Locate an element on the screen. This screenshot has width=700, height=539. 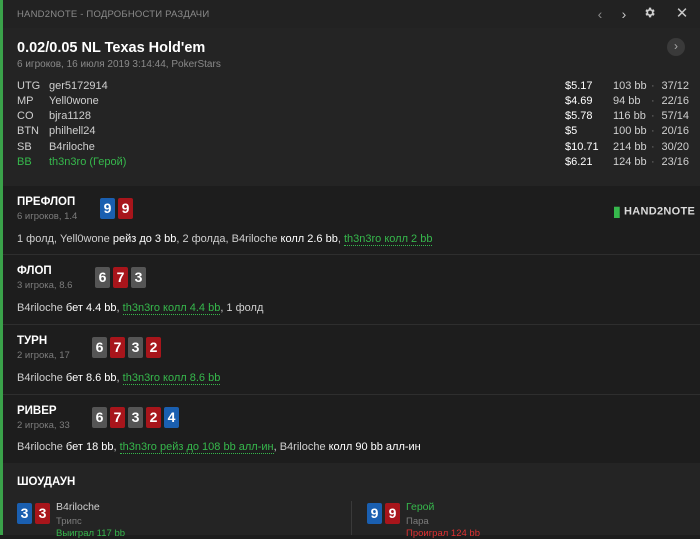
showdown-player-hero: 99 Герой Пара Проиграл 124 bb is located at coordinates (423, 520).